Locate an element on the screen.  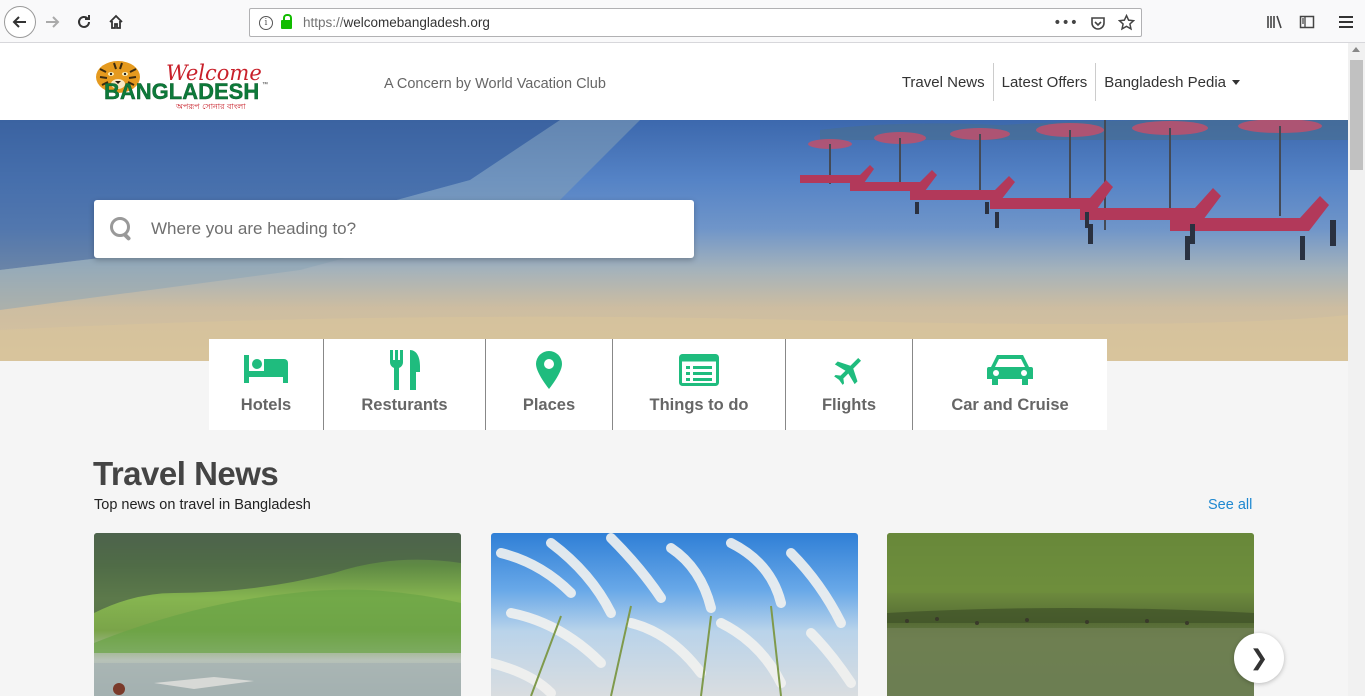
url-host: welcomebangladesh.org is located at coordinates (416, 22).